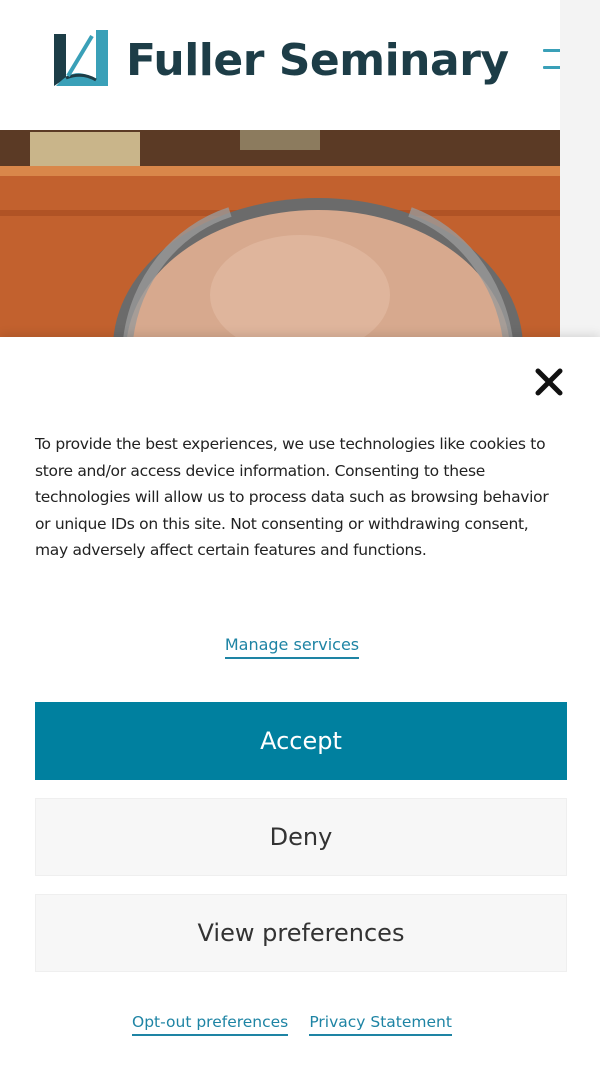 Image resolution: width=600 pixels, height=1065 pixels. Describe the element at coordinates (292, 1024) in the screenshot. I see `cookie-footer-links: Opt-out preferences Privacy Statement` at that location.